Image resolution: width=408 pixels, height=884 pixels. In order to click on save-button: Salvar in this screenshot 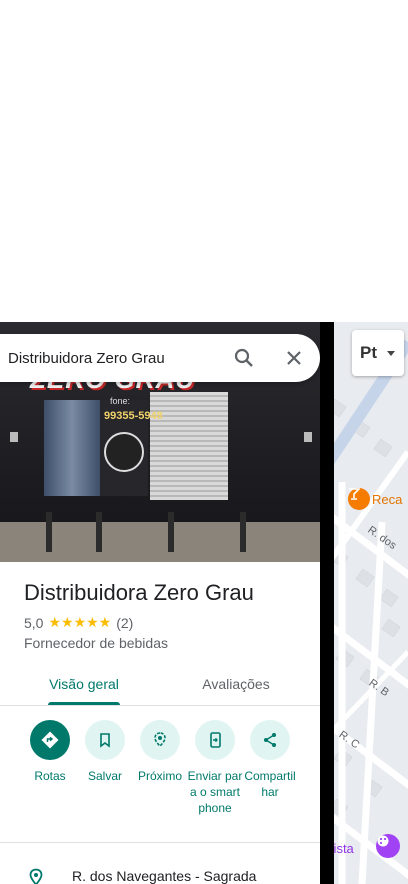, I will do `click(105, 752)`.